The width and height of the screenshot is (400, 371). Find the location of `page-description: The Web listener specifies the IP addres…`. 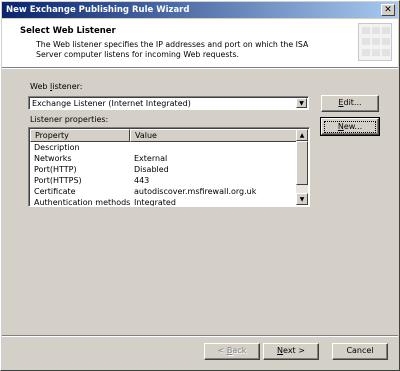

page-description: The Web listener specifies the IP addres… is located at coordinates (172, 49).